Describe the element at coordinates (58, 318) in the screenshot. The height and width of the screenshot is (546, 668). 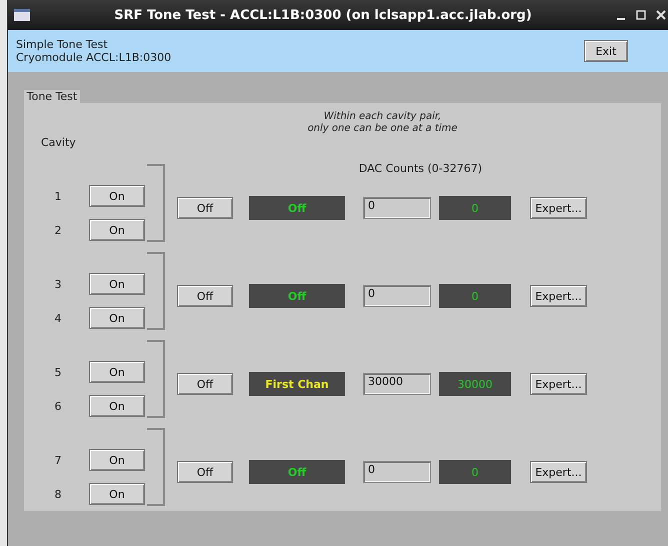
I see `cavity-number: 4` at that location.